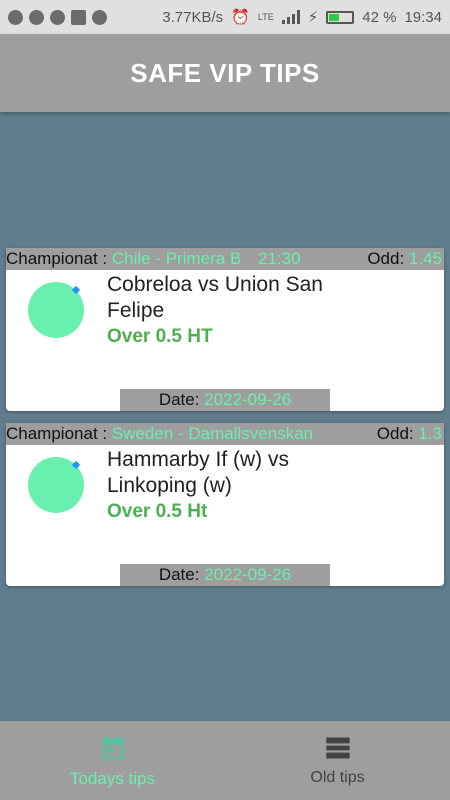 This screenshot has width=450, height=800. I want to click on app-bar: SAFE VIP TIPS, so click(225, 73).